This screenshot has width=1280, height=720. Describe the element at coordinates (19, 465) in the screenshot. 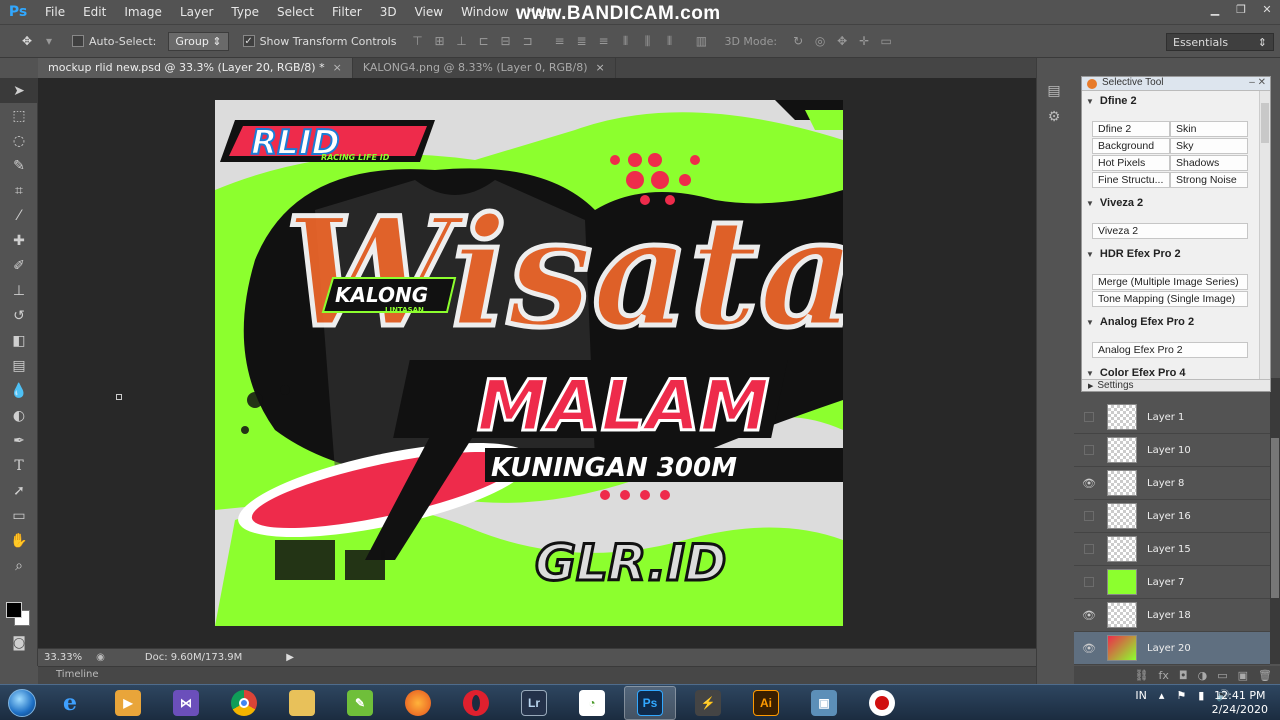

I see `type-tool-icon: T` at that location.